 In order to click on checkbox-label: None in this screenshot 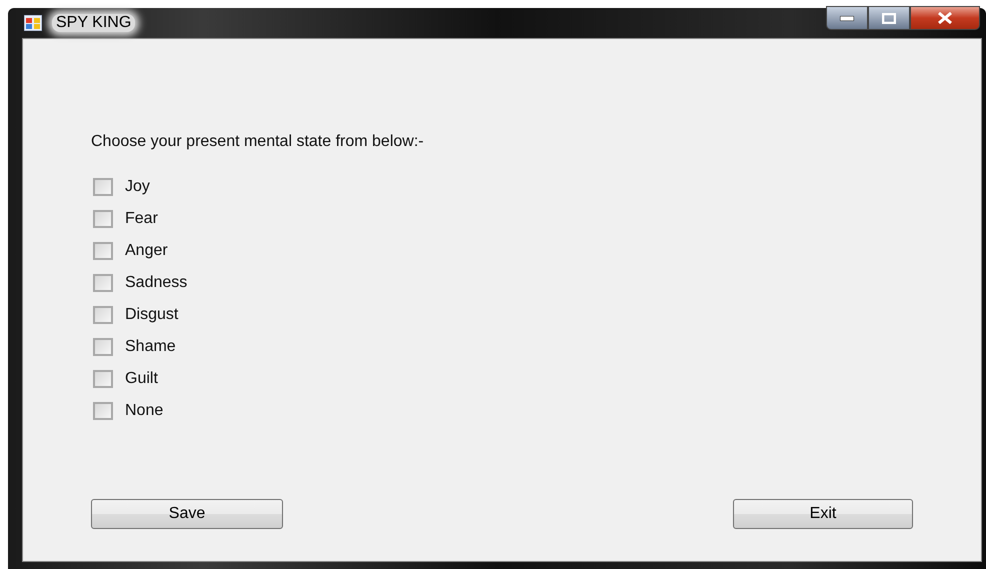, I will do `click(144, 411)`.